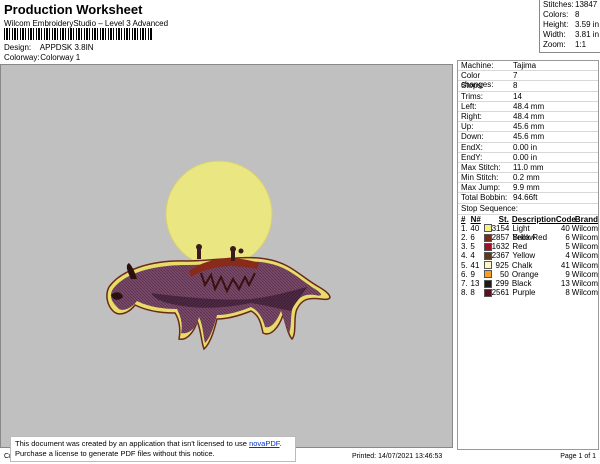  I want to click on design-value: APPDSK 3.8IN, so click(66, 47).